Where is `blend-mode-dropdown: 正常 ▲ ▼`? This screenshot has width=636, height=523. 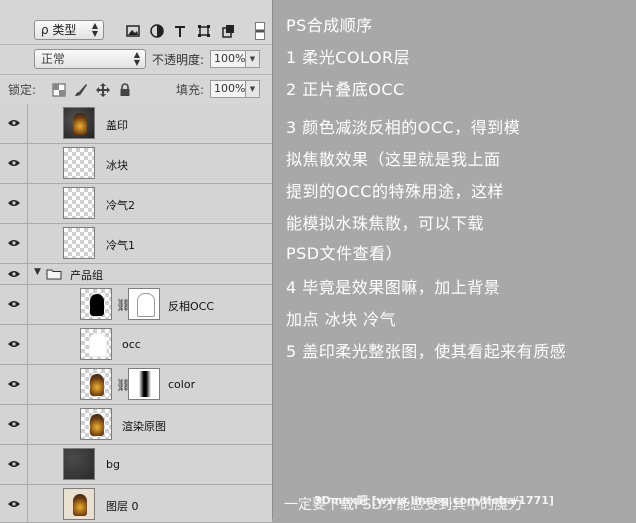 blend-mode-dropdown: 正常 ▲ ▼ is located at coordinates (90, 59).